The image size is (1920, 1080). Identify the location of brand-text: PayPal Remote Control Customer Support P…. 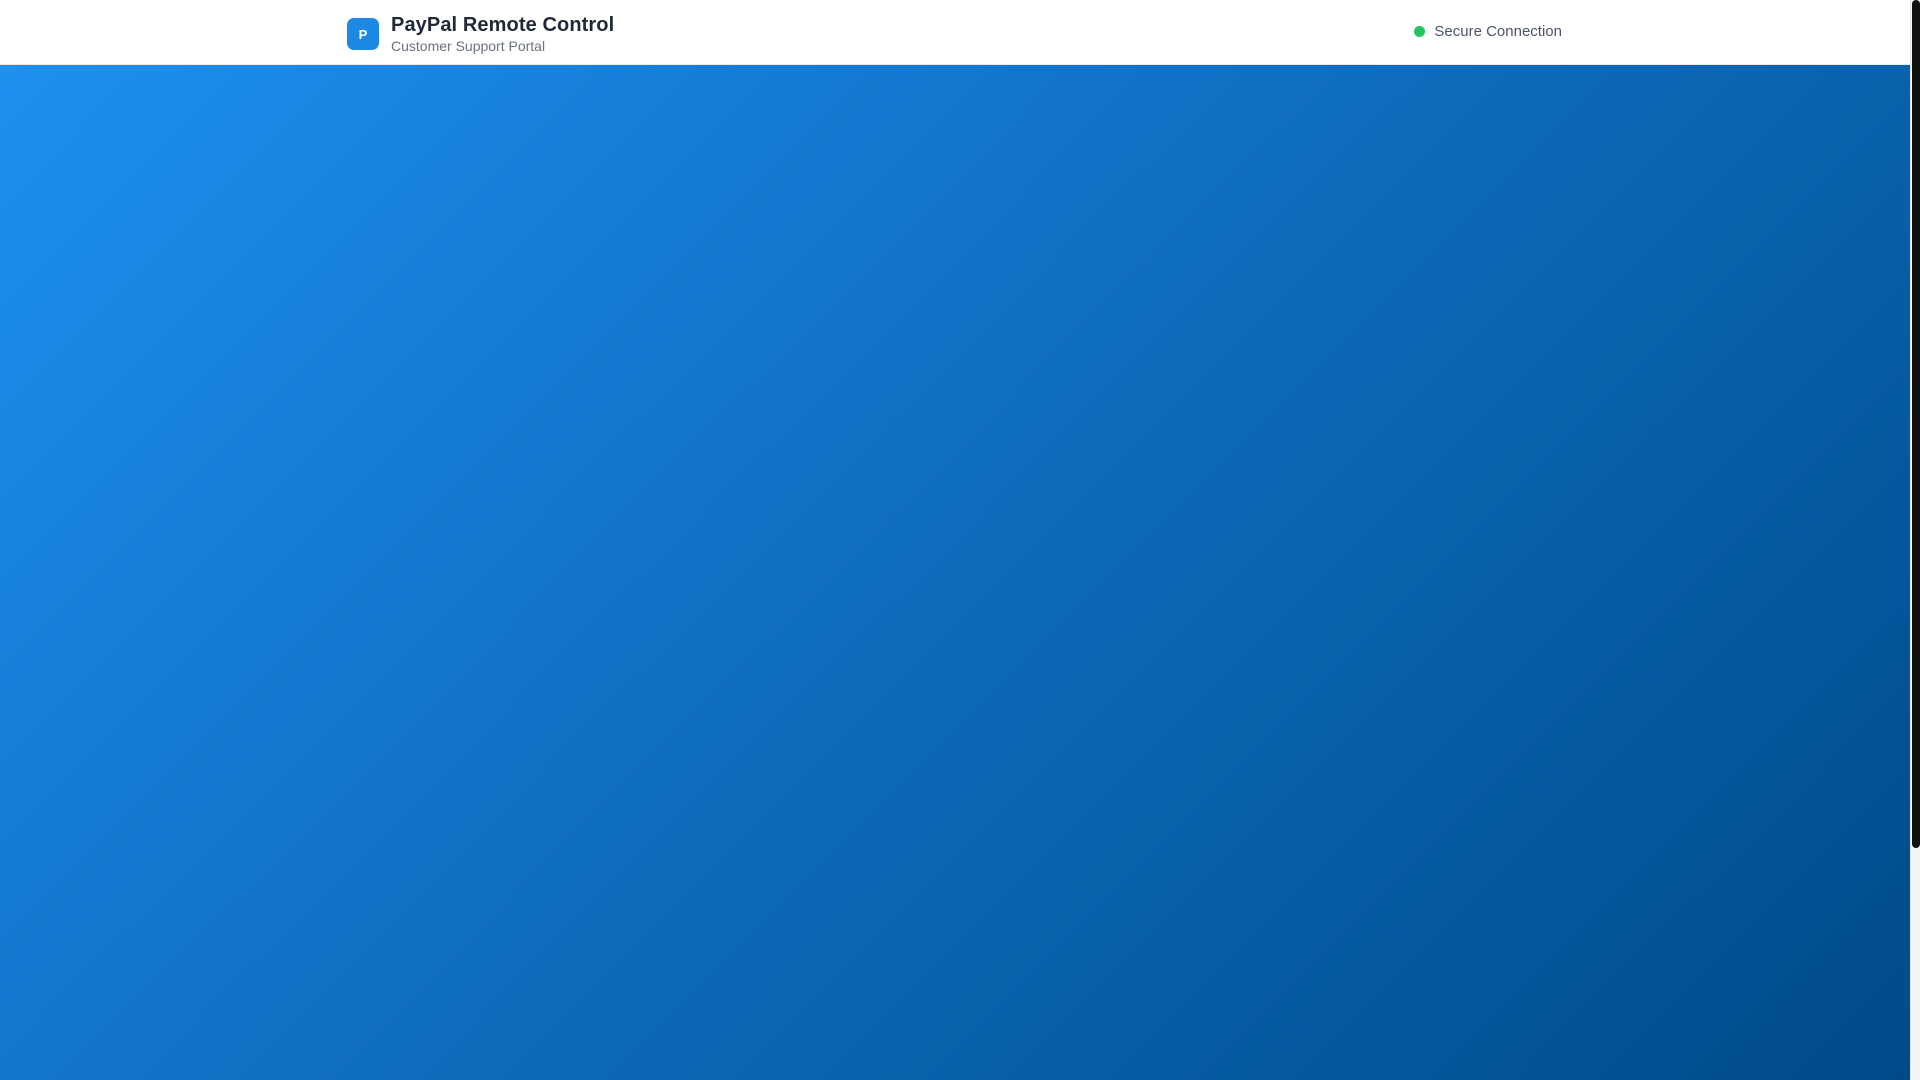
(502, 34).